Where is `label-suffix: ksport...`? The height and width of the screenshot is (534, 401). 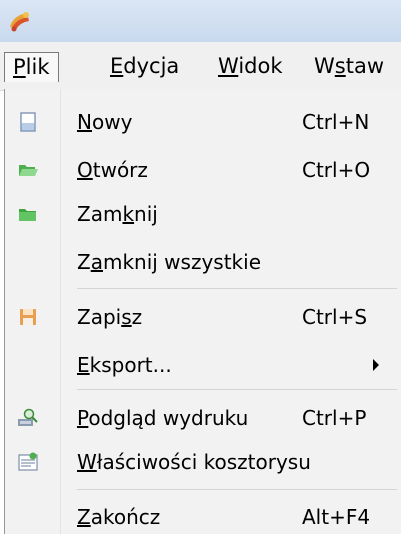 label-suffix: ksport... is located at coordinates (130, 365).